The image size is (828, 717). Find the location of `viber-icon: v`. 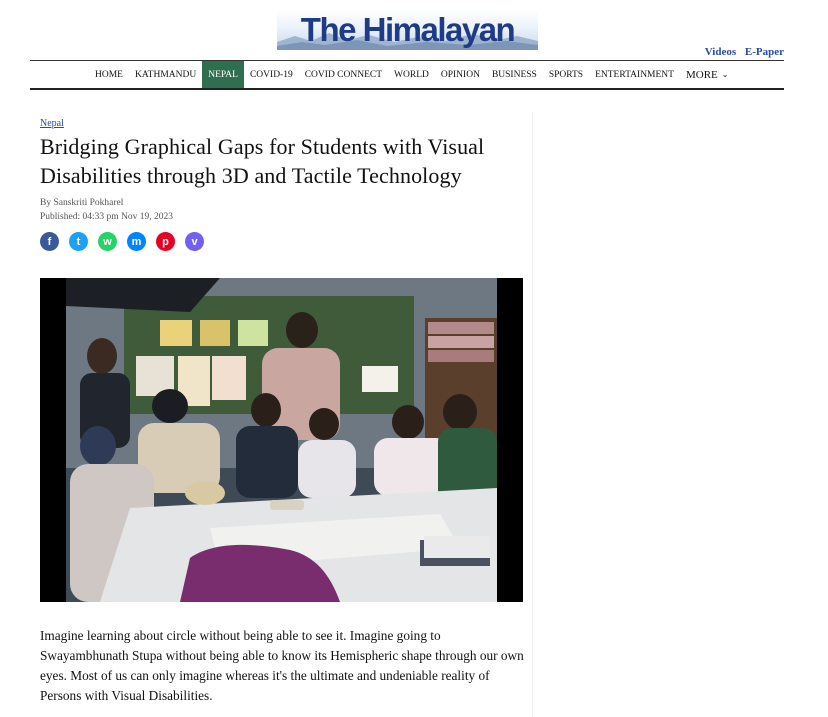

viber-icon: v is located at coordinates (194, 241).